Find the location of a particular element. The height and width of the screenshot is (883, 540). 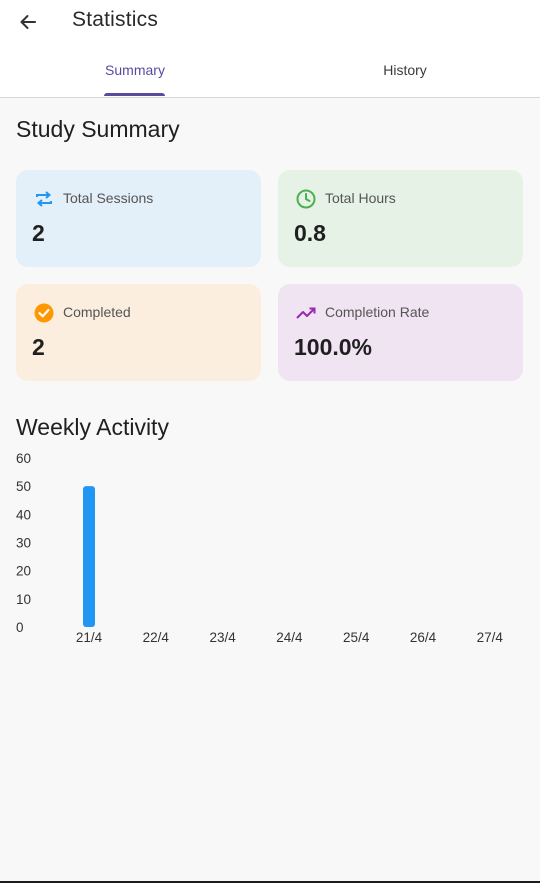

tab-bar: Summary History is located at coordinates (270, 70).